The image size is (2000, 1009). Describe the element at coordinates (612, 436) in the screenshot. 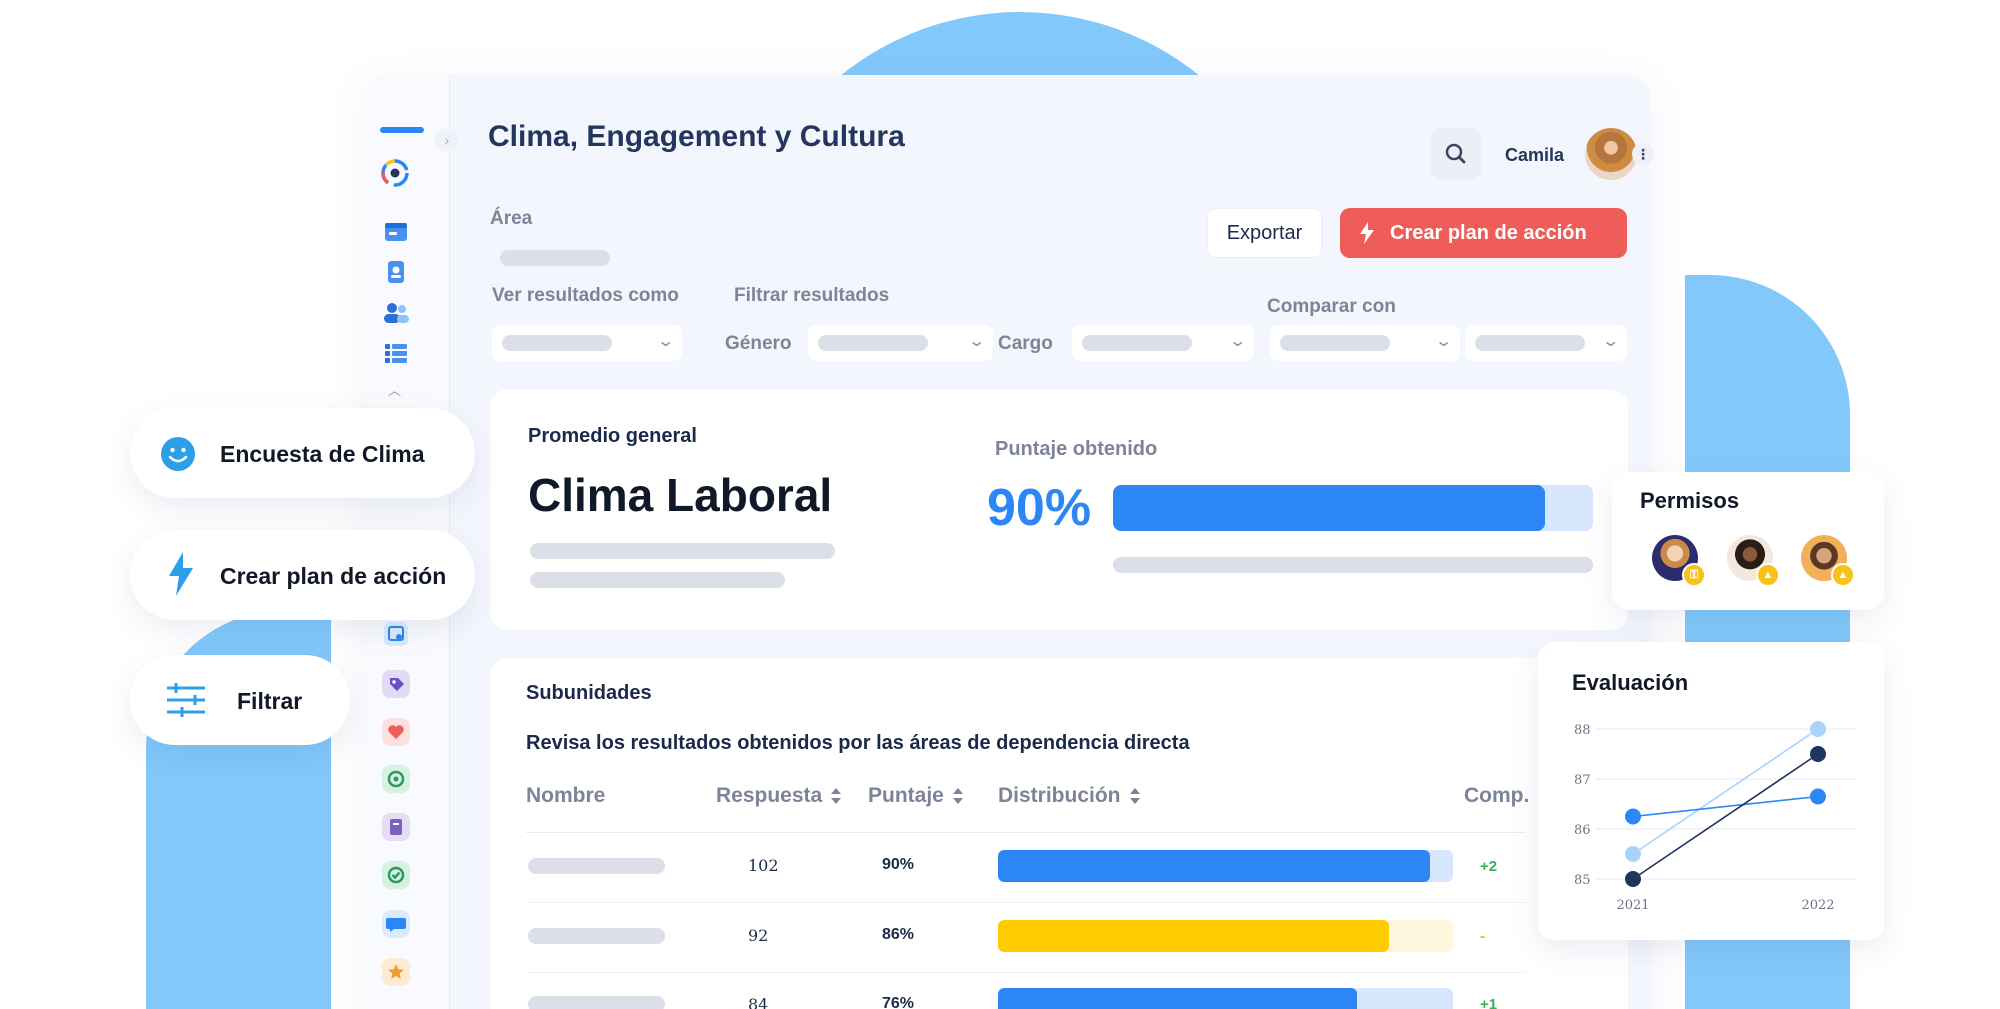

I see `promedio-label: Promedio general` at that location.